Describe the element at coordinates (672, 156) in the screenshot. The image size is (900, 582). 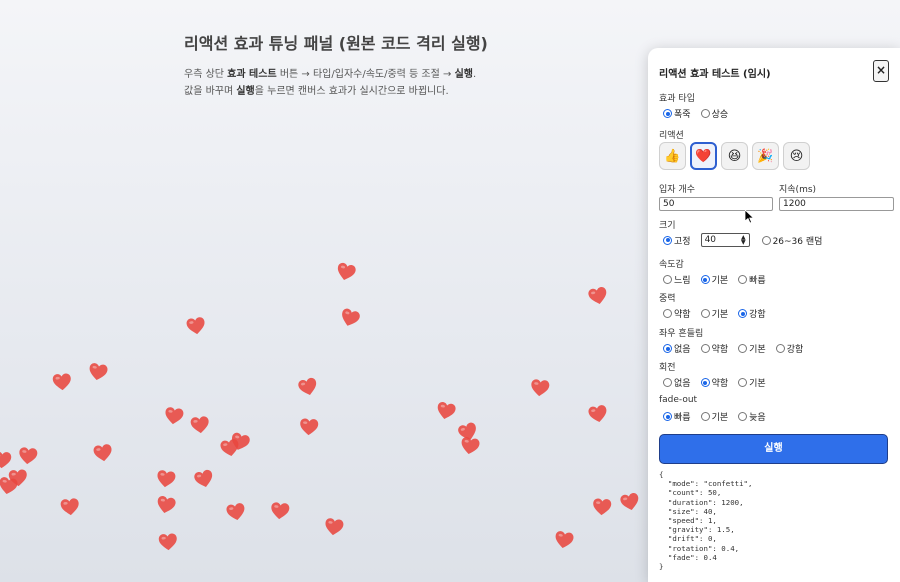
I see `reaction-thumbs-up-button: 👍` at that location.